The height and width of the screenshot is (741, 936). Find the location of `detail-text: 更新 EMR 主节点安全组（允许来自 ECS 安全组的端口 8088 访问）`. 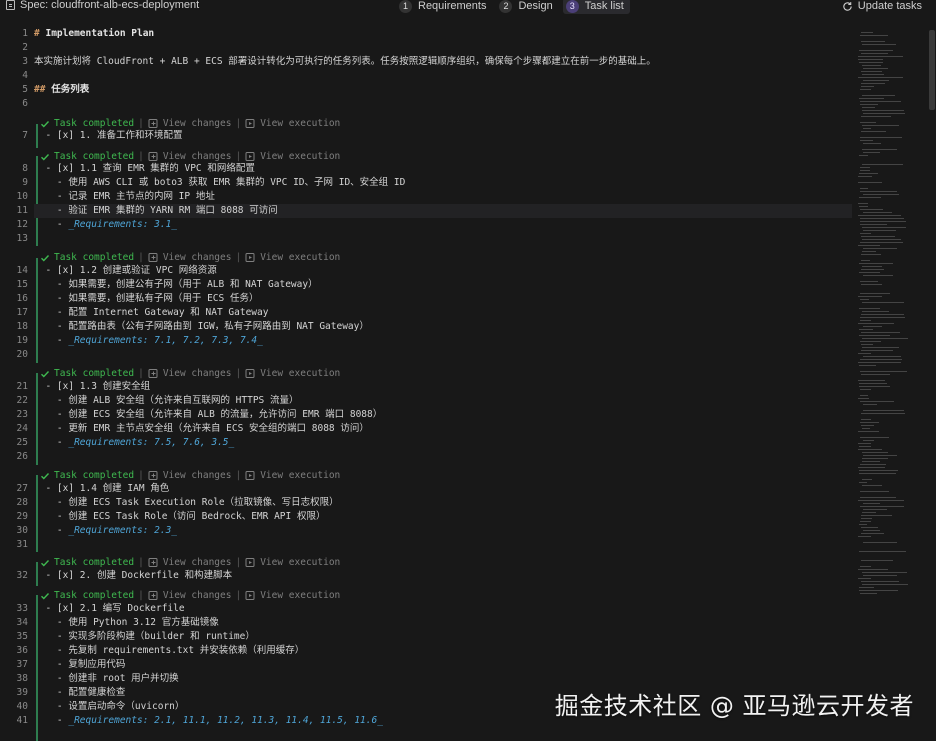

detail-text: 更新 EMR 主节点安全组（允许来自 ECS 安全组的端口 8088 访问） is located at coordinates (218, 428).